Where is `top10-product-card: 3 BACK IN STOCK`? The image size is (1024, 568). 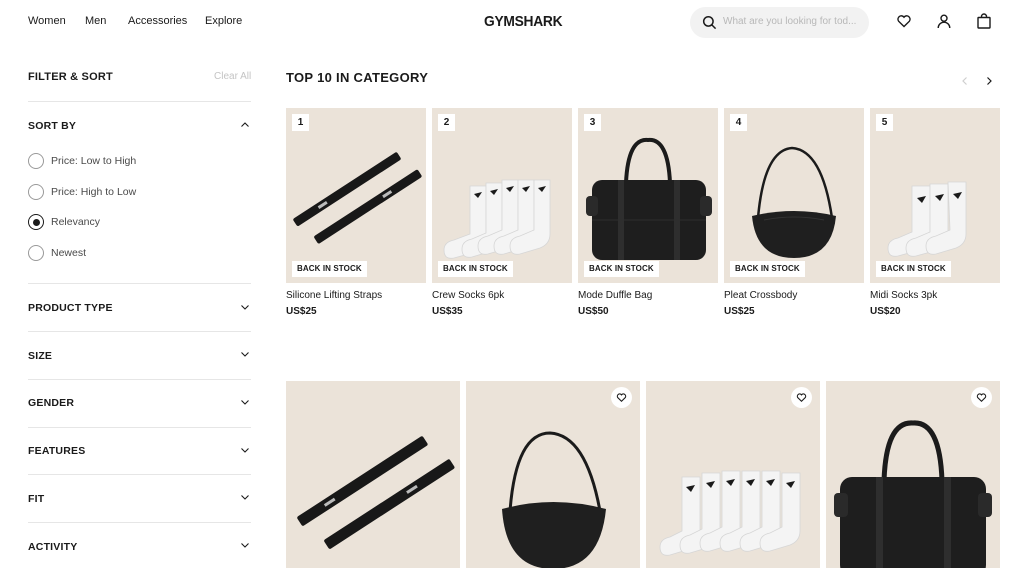 top10-product-card: 3 BACK IN STOCK is located at coordinates (648, 195).